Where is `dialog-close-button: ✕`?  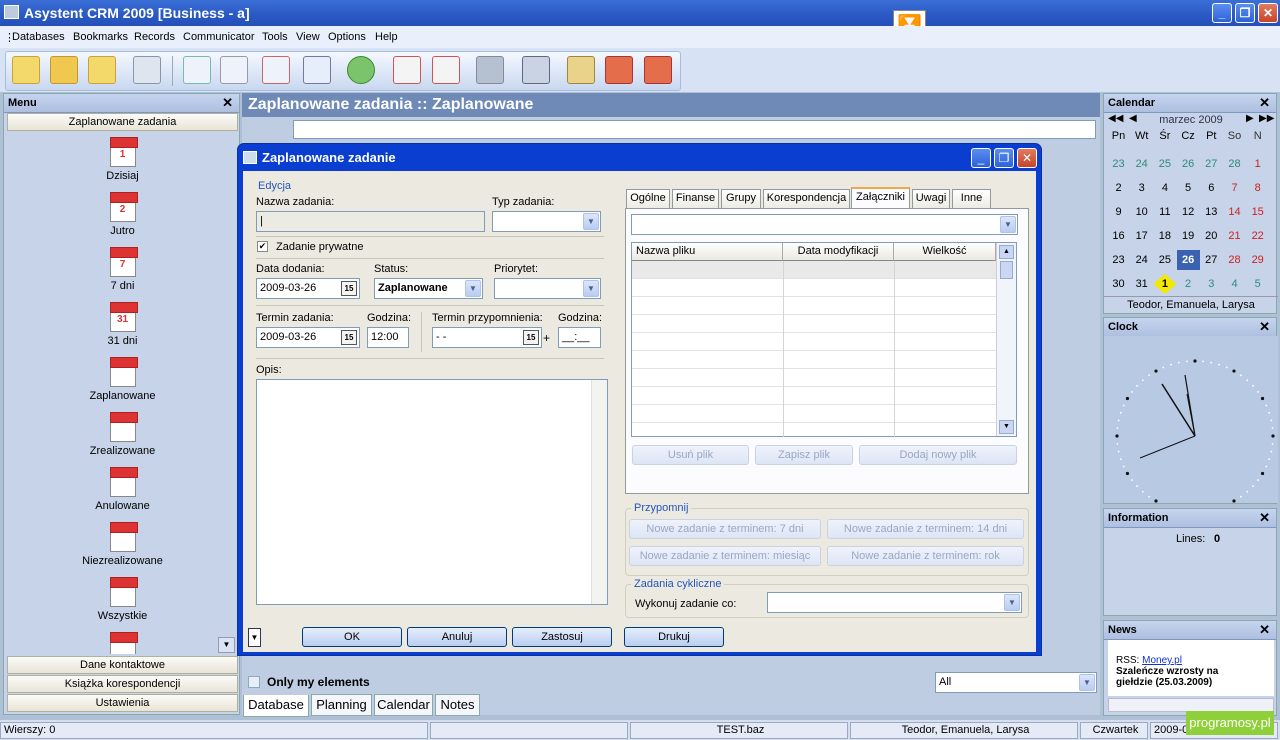
dialog-close-button: ✕ is located at coordinates (1027, 158).